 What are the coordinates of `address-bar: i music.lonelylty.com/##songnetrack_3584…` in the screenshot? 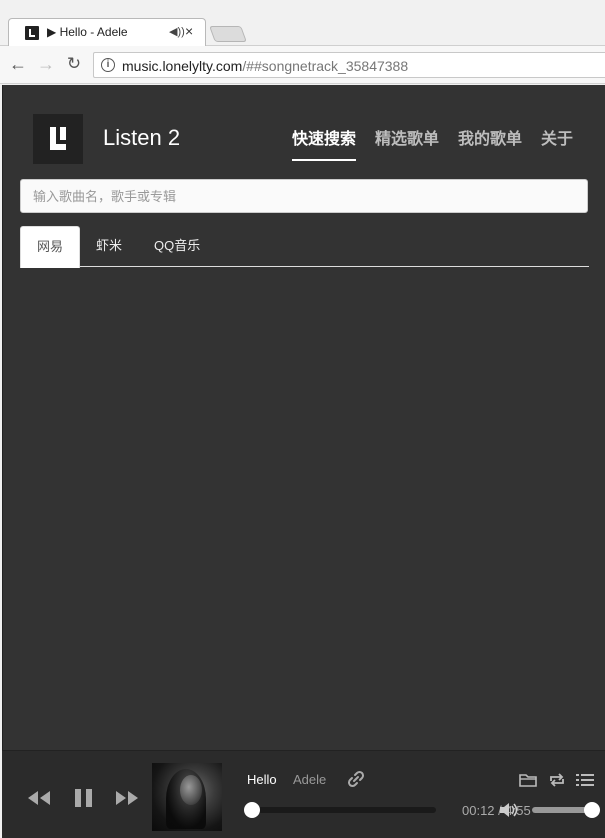 It's located at (349, 65).